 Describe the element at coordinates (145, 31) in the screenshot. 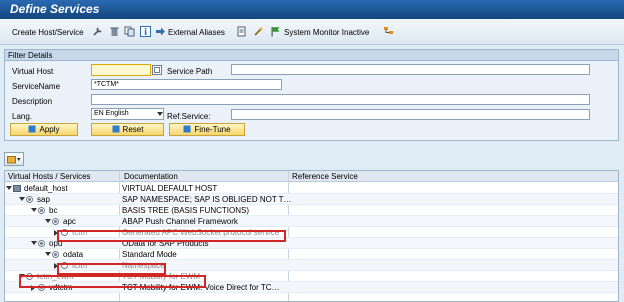

I see `info-icon` at that location.